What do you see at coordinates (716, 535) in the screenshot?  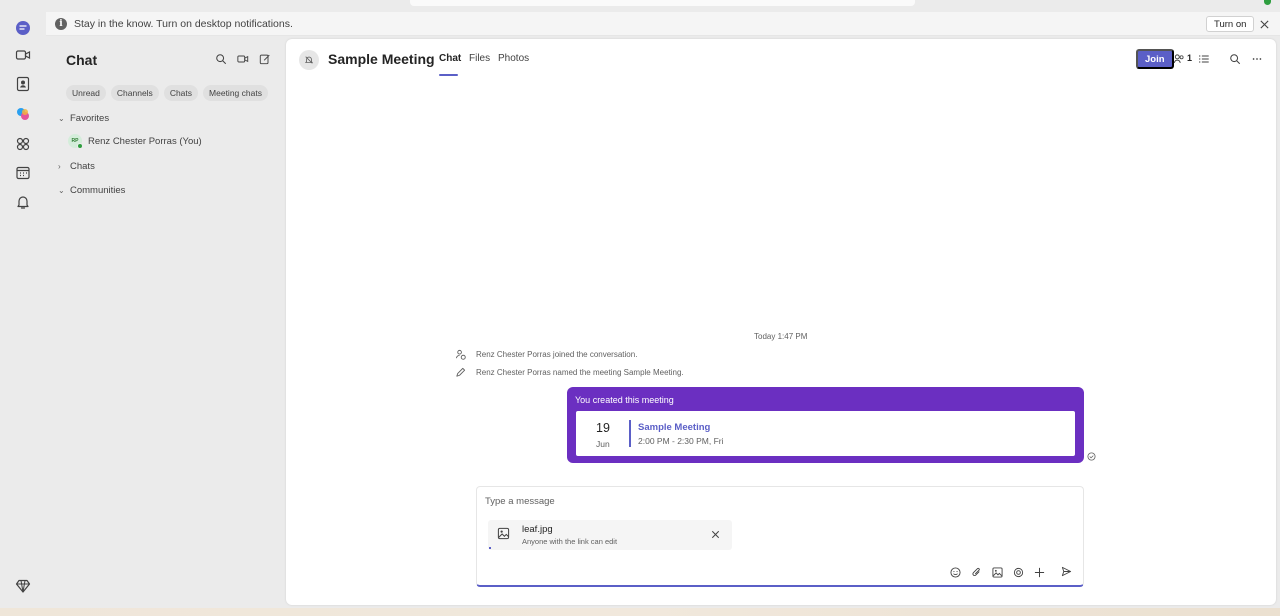 I see `remove-attachment-close-icon` at bounding box center [716, 535].